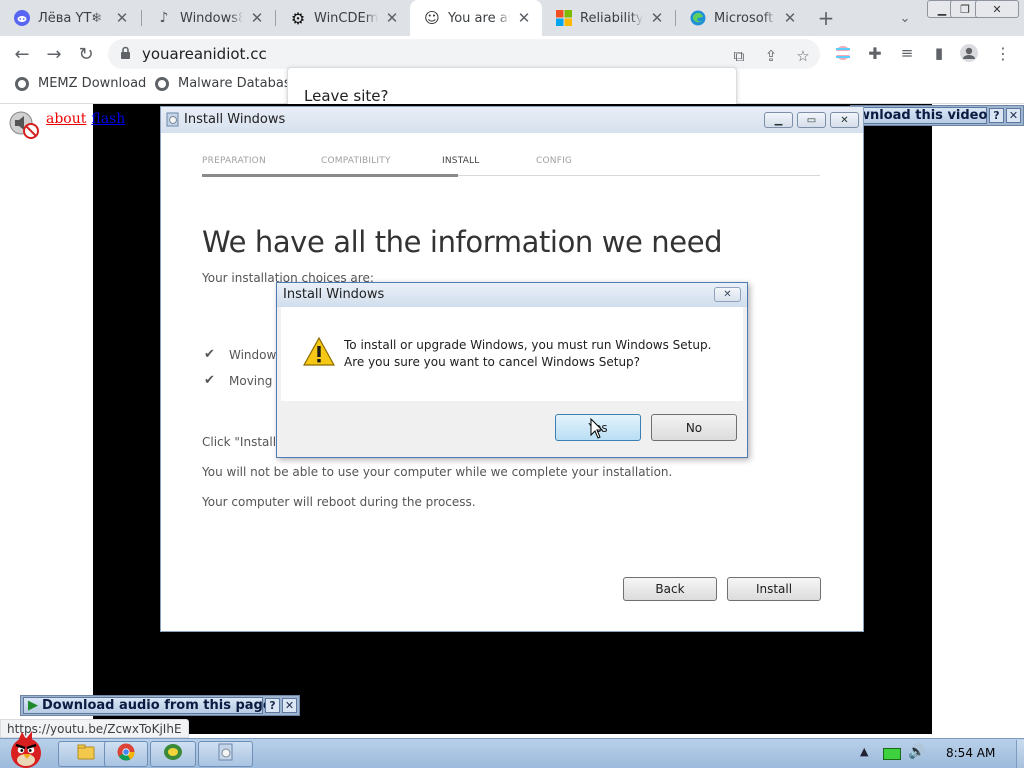  I want to click on choice-windows: Windows, so click(256, 355).